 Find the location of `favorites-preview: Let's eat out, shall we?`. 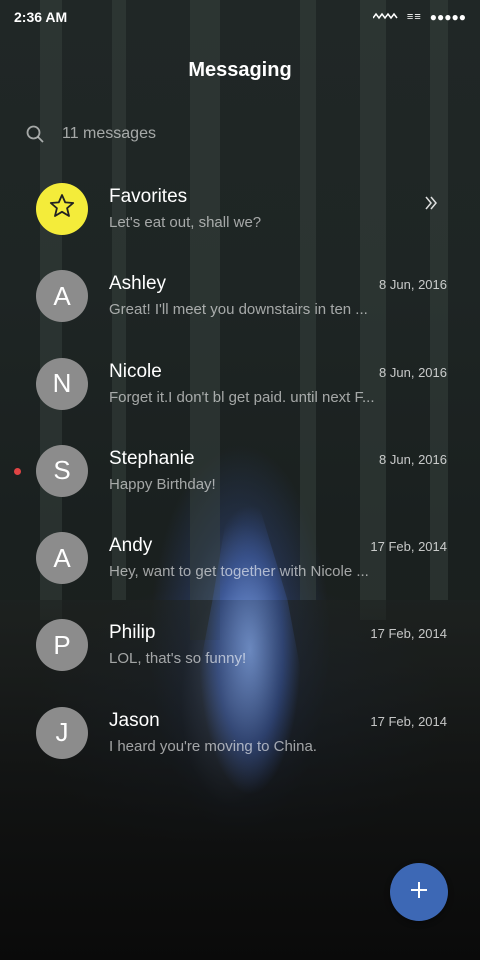

favorites-preview: Let's eat out, shall we? is located at coordinates (185, 222).